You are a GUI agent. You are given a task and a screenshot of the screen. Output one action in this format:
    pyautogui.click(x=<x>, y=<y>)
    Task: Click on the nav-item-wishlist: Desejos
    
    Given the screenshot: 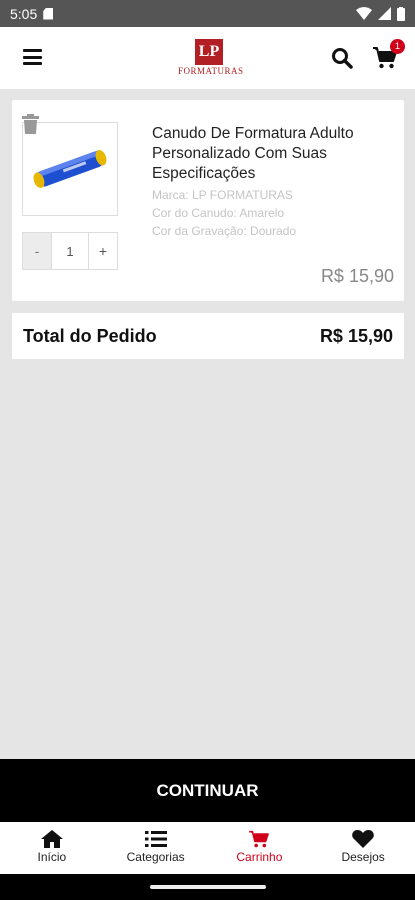 What is the action you would take?
    pyautogui.click(x=363, y=848)
    